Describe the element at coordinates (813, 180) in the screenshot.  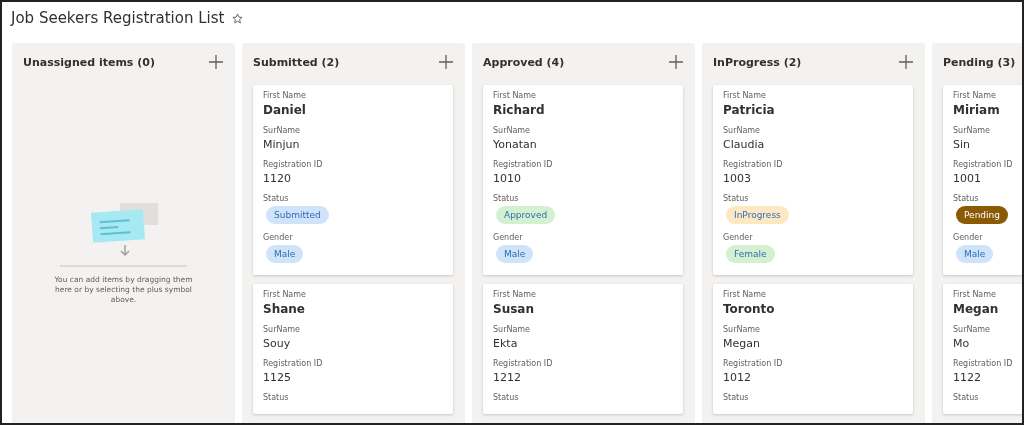
I see `registration-card: First Name Patricia SurName Claudia Registration ID 1003 Status InProgress Gender Female` at that location.